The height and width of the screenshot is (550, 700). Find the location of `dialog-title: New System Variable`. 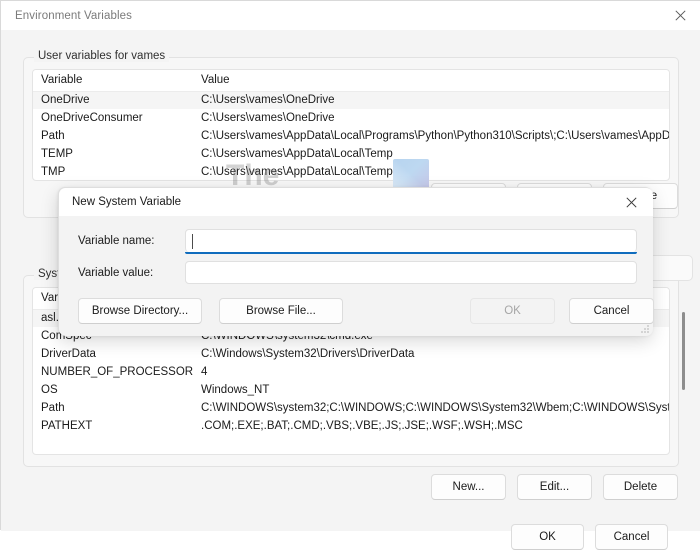

dialog-title: New System Variable is located at coordinates (127, 202).